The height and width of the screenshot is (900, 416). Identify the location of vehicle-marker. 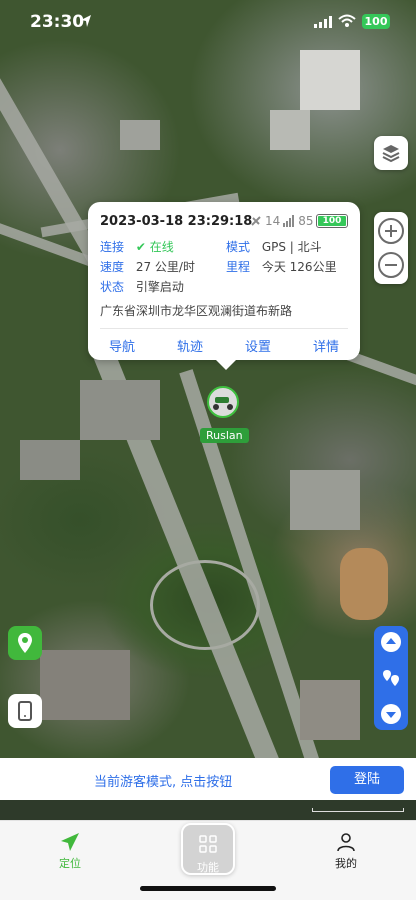
(223, 402).